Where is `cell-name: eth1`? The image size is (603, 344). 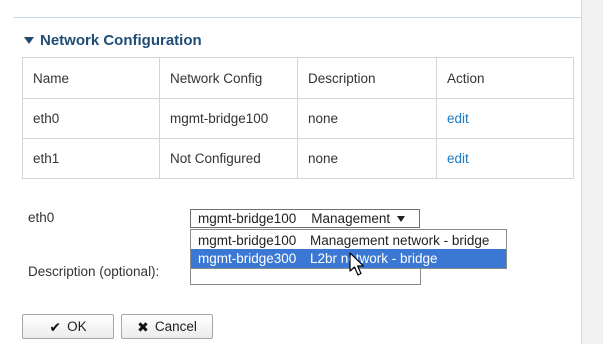
cell-name: eth1 is located at coordinates (91, 158).